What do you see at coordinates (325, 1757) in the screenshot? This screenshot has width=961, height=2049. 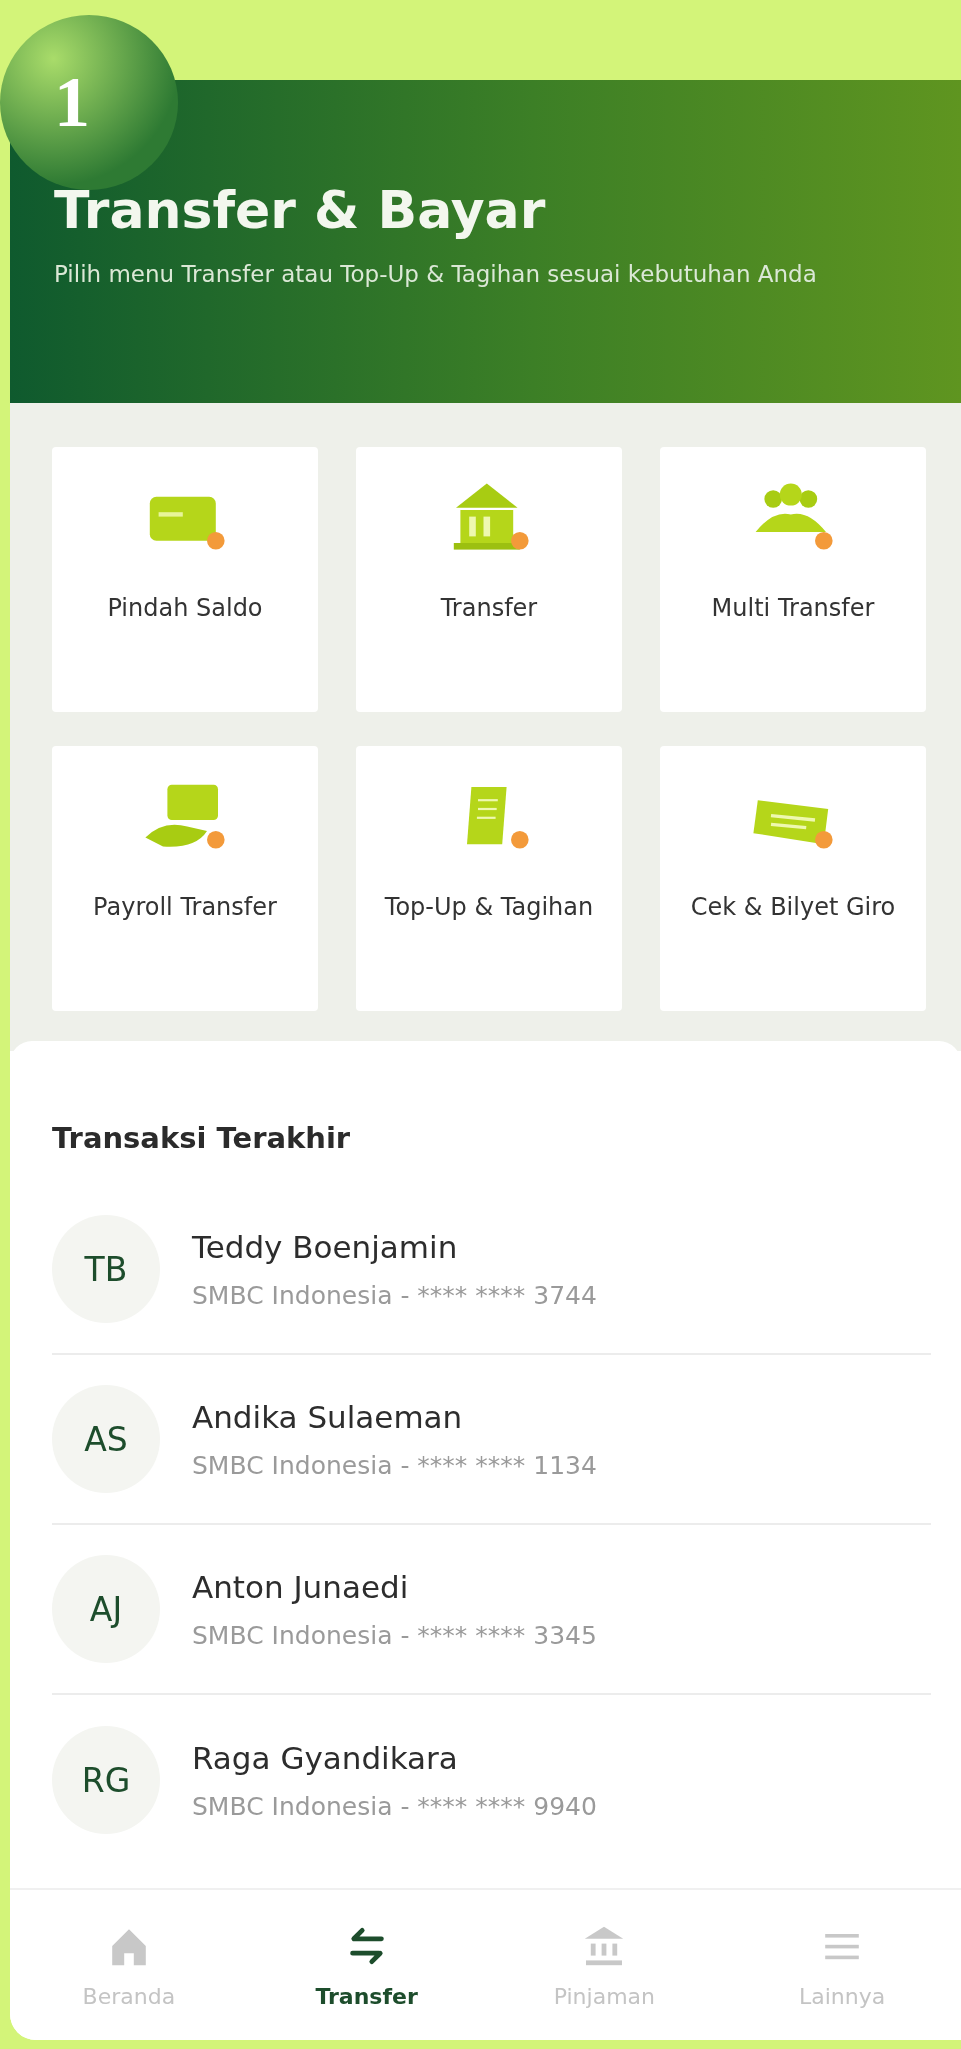 I see `contact-name: Raga Gyandikara` at bounding box center [325, 1757].